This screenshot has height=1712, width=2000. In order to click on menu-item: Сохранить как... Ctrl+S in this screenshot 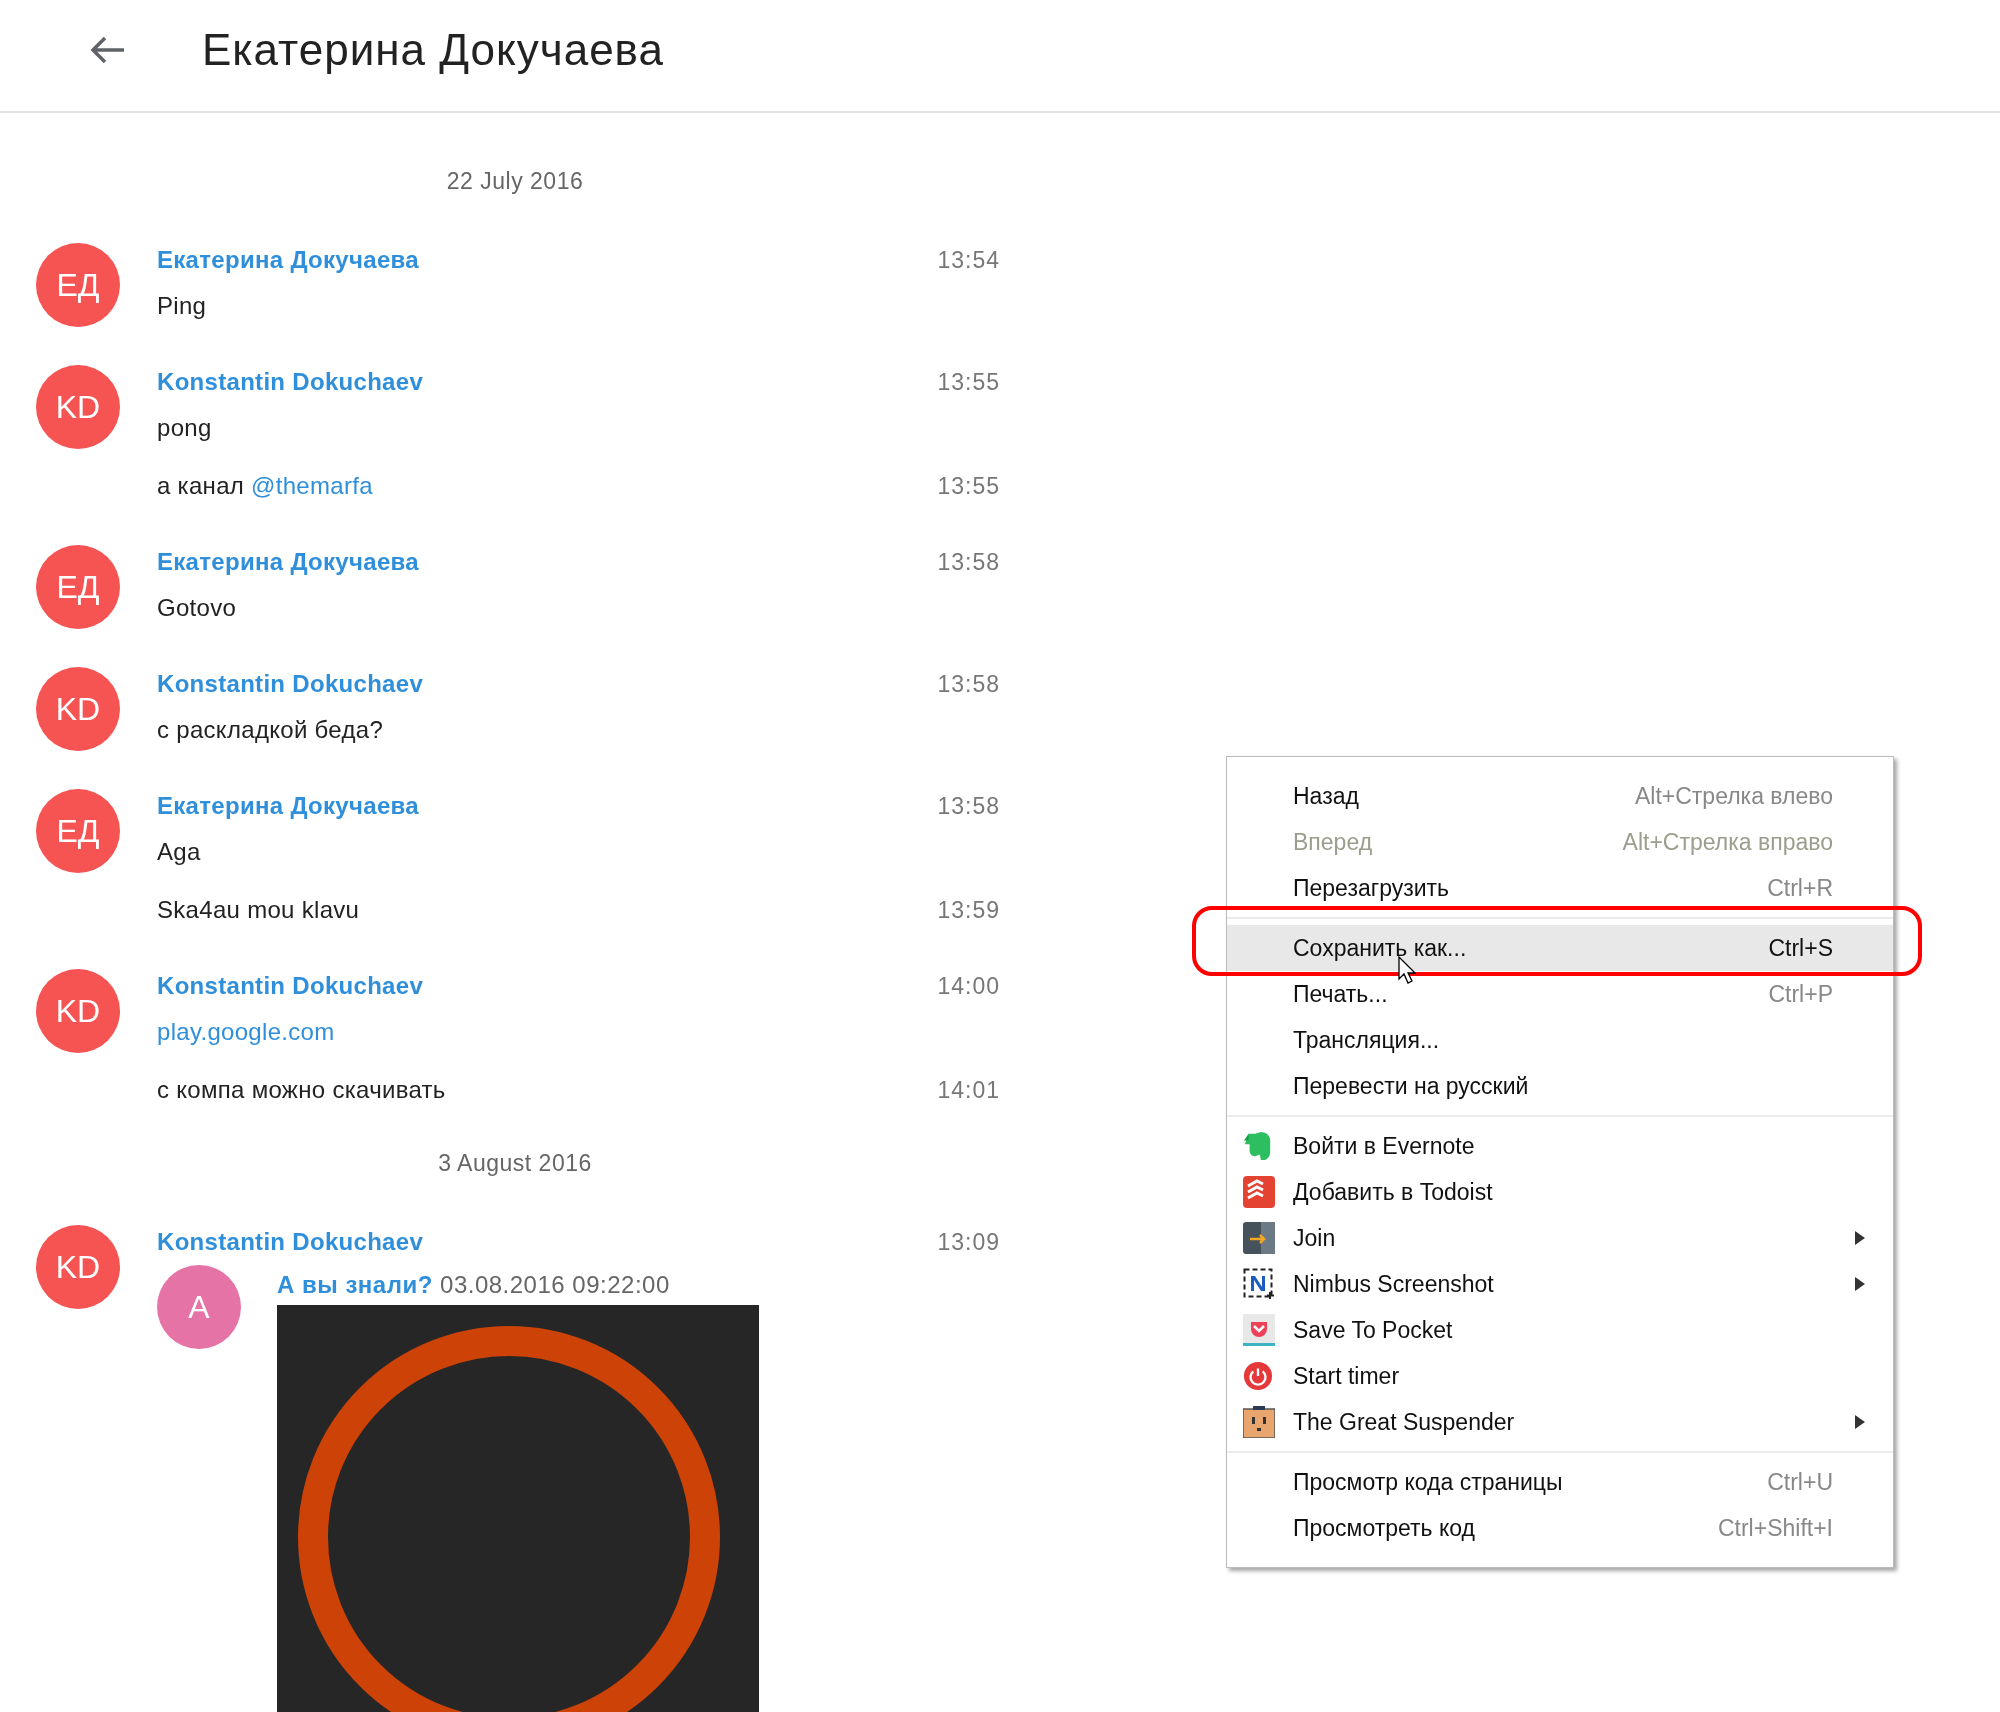, I will do `click(1560, 948)`.